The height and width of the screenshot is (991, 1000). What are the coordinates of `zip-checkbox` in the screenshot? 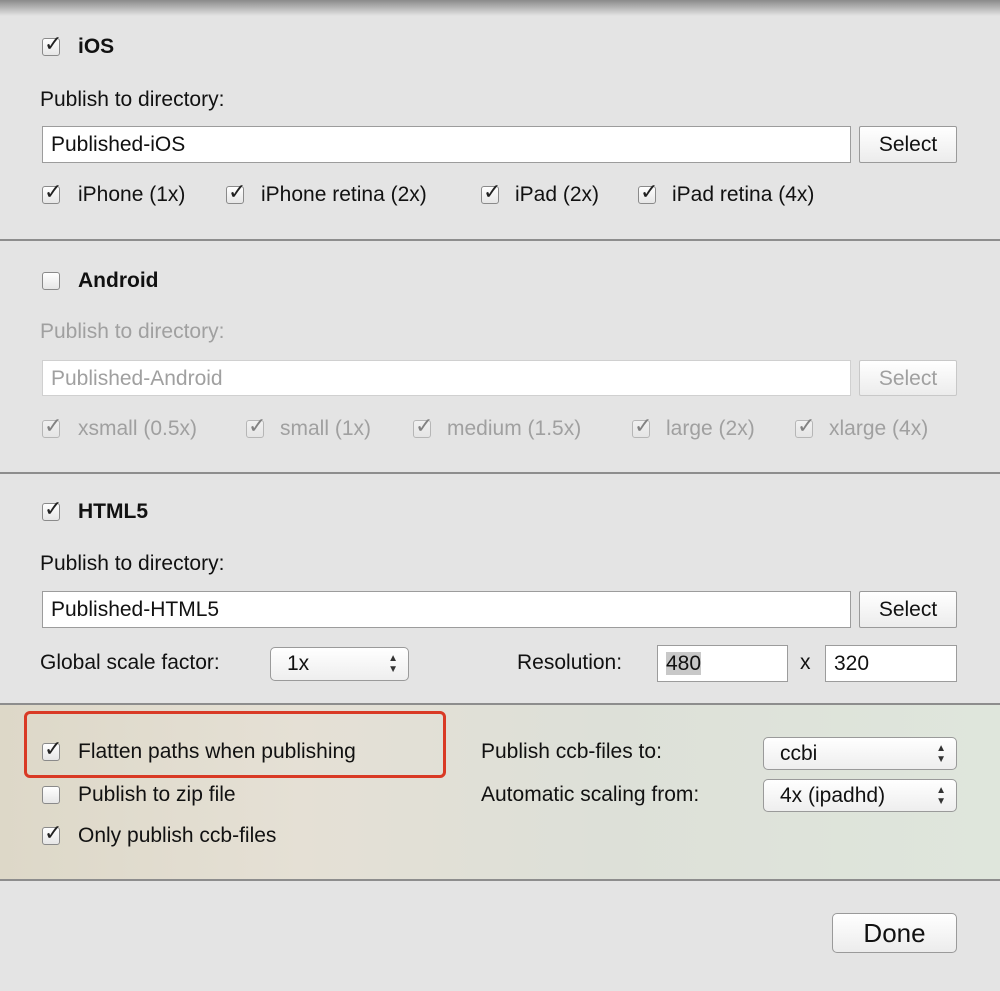 It's located at (51, 795).